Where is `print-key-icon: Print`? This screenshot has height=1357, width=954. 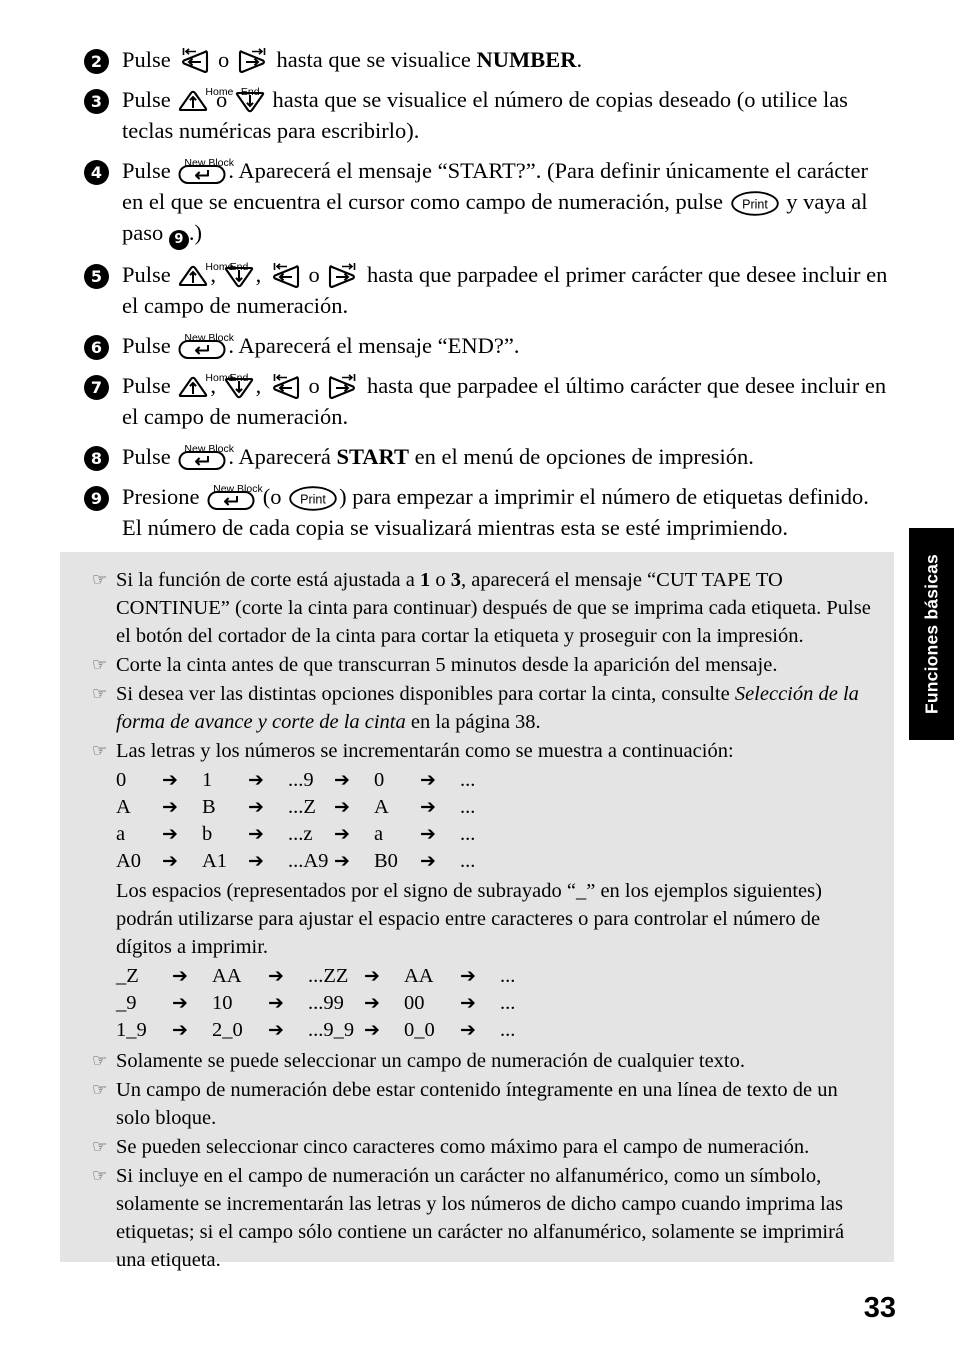
print-key-icon: Print is located at coordinates (313, 498).